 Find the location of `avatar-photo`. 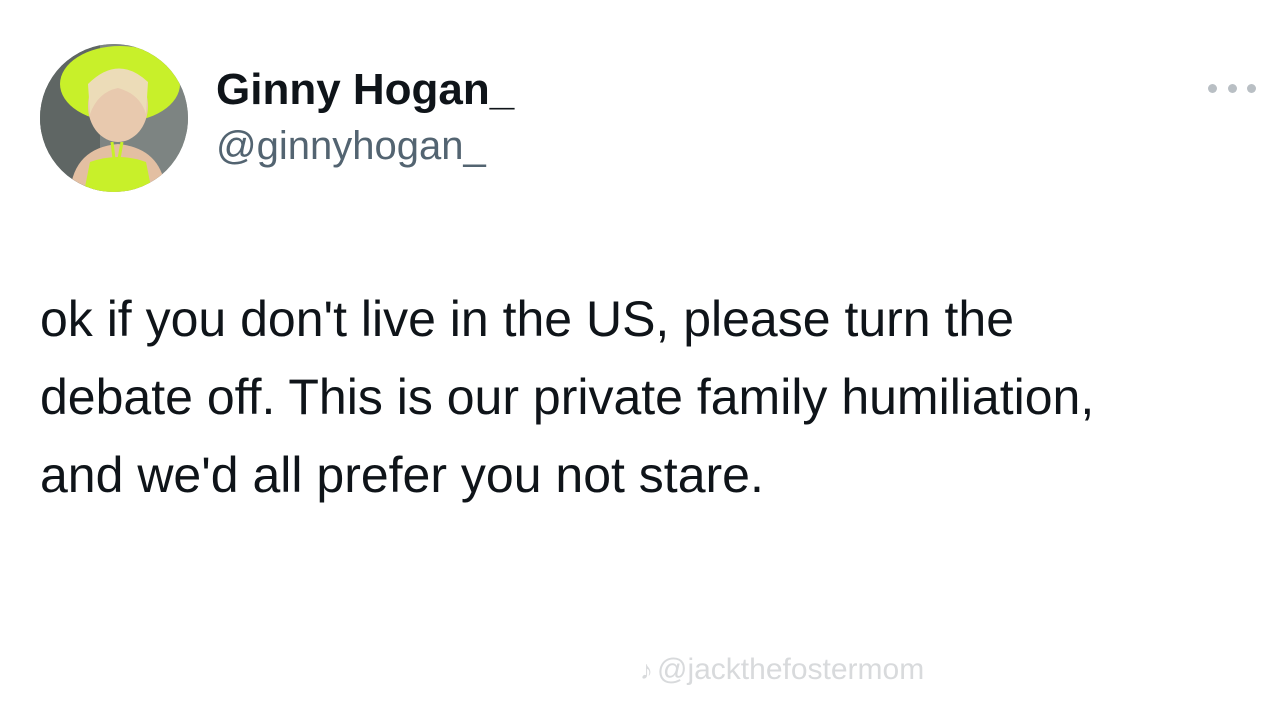

avatar-photo is located at coordinates (114, 118).